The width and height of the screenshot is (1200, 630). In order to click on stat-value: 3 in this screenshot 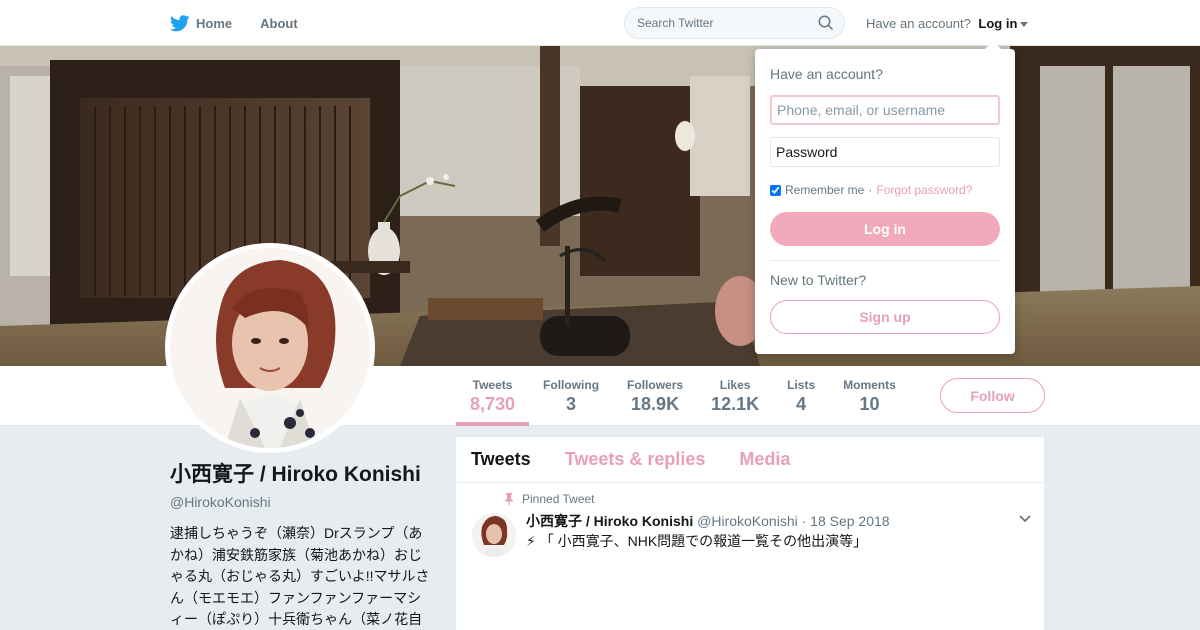, I will do `click(571, 404)`.